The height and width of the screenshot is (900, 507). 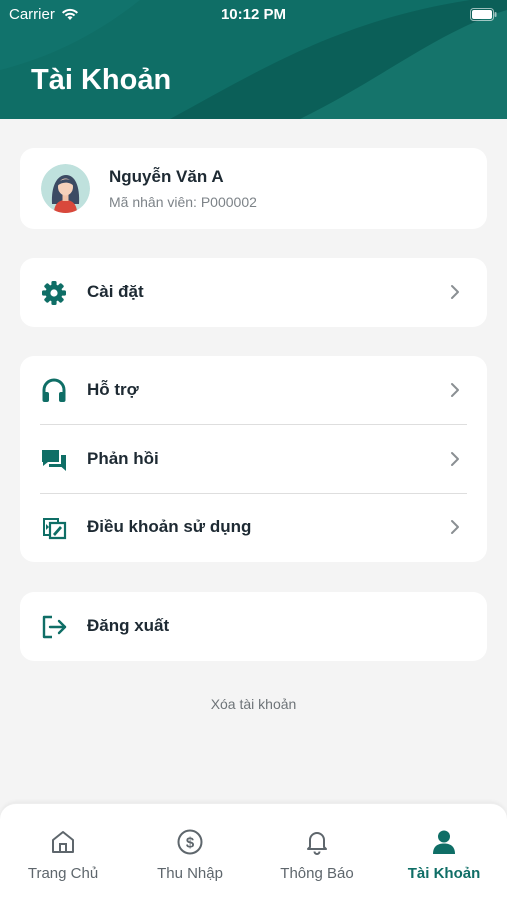 I want to click on settings-row: Cài đặt, so click(x=253, y=292).